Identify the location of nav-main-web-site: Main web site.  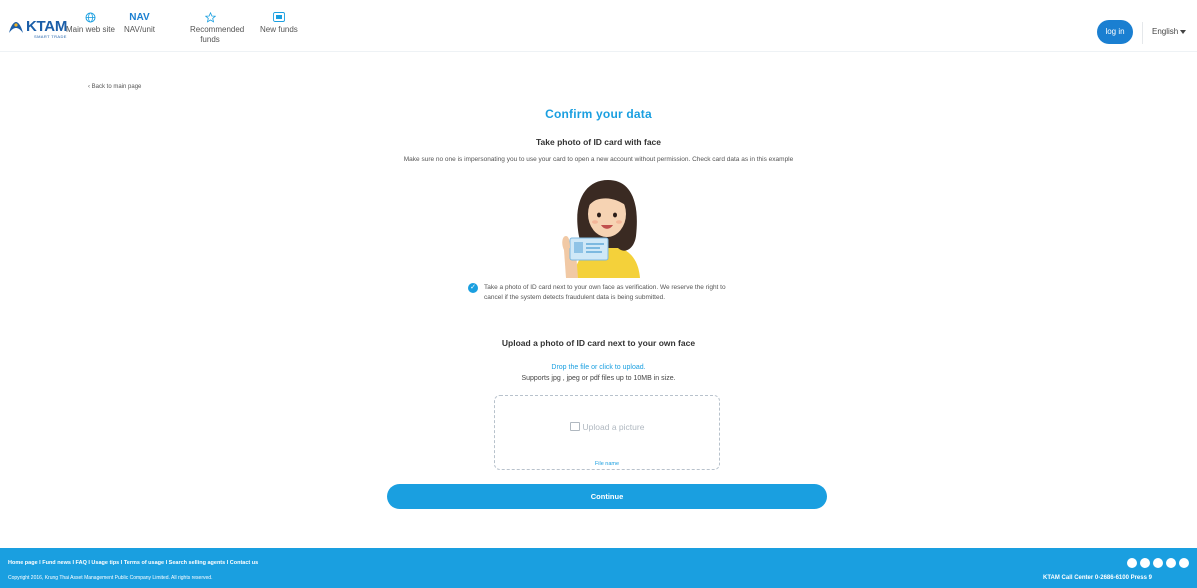
(90, 23).